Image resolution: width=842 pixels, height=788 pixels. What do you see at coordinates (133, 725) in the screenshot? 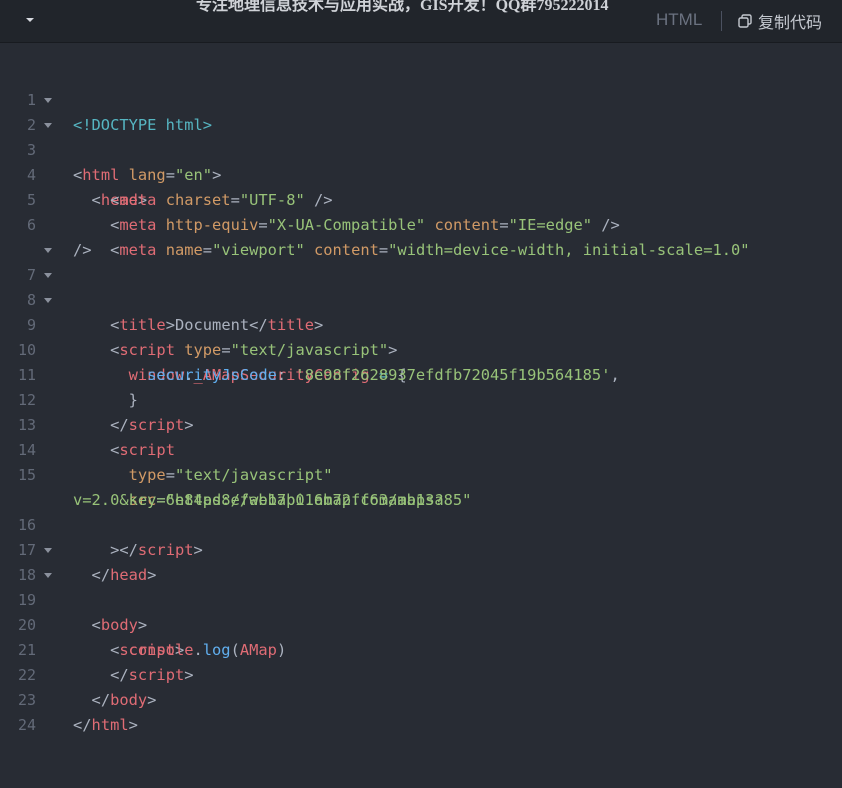
I see `token: >` at bounding box center [133, 725].